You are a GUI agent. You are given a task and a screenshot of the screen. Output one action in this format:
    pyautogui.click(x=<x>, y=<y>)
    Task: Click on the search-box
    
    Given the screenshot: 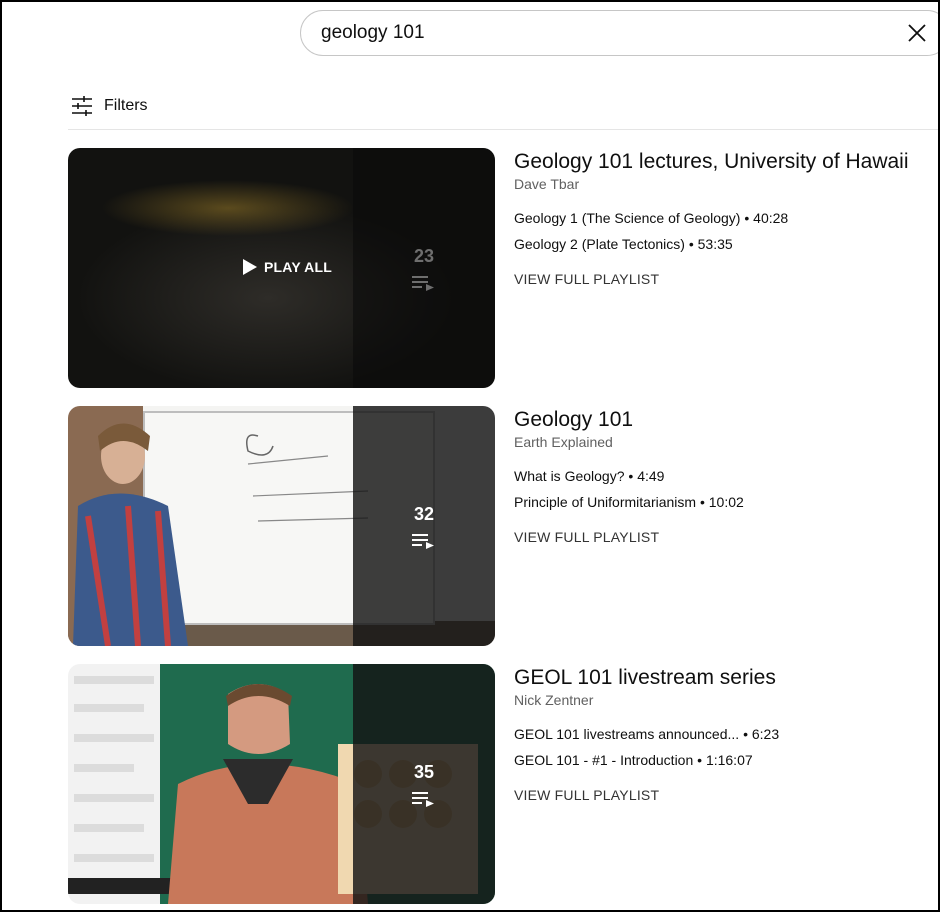 What is the action you would take?
    pyautogui.click(x=619, y=33)
    